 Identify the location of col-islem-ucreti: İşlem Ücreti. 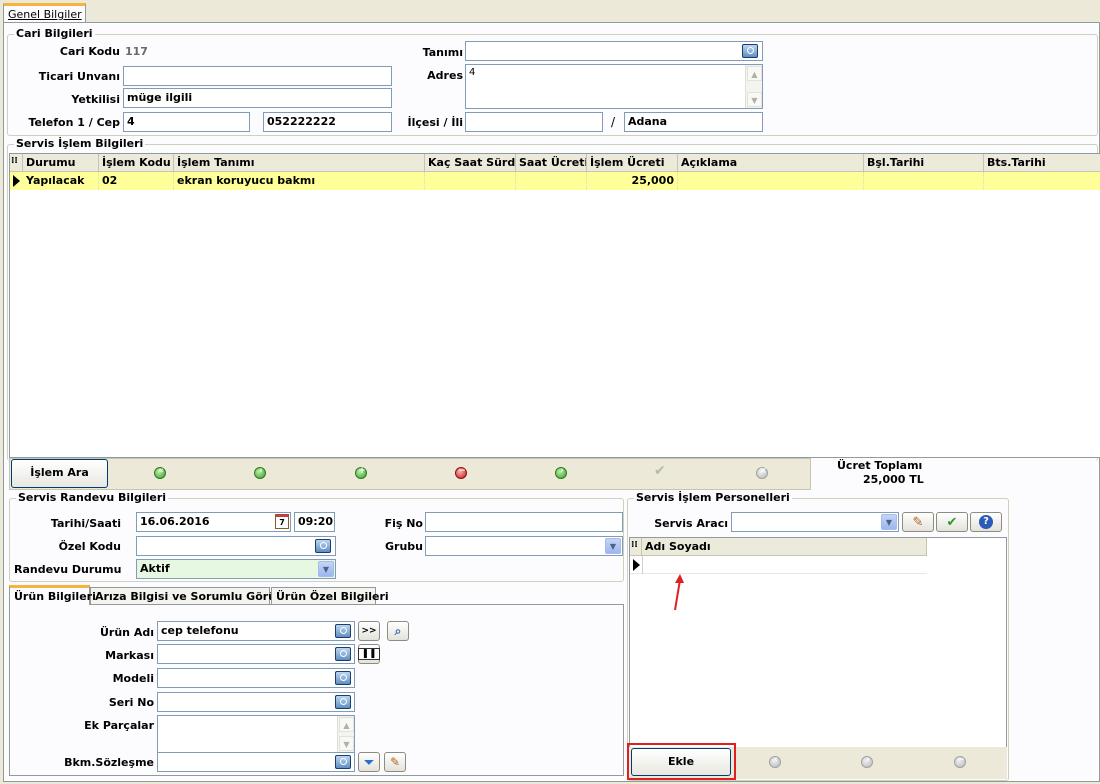
(632, 163).